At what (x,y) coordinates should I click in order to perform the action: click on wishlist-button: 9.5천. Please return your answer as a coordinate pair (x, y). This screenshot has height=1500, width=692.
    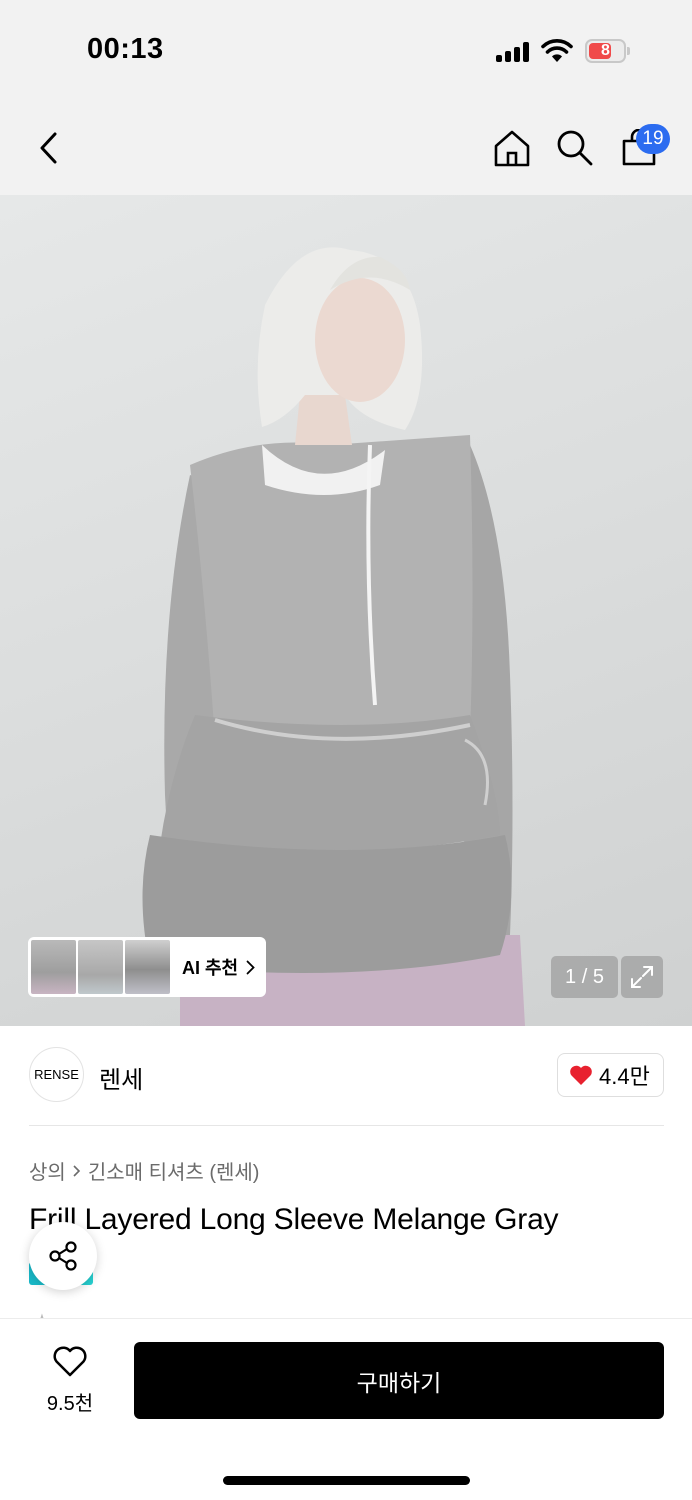
    Looking at the image, I should click on (70, 1381).